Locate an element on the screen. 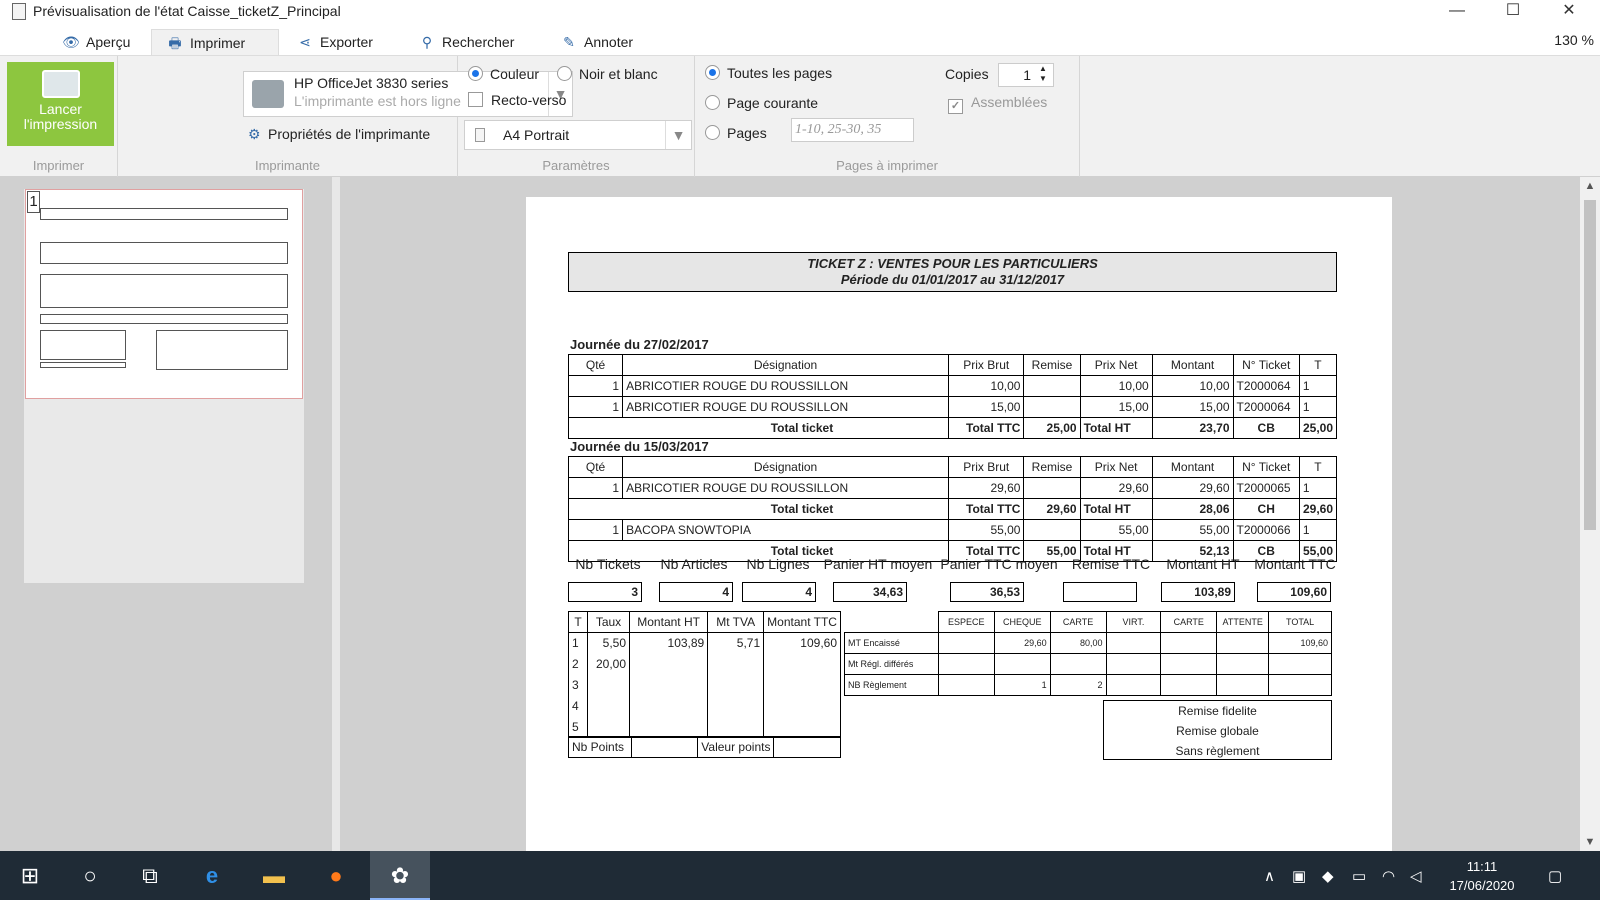  document-icon is located at coordinates (19, 11).